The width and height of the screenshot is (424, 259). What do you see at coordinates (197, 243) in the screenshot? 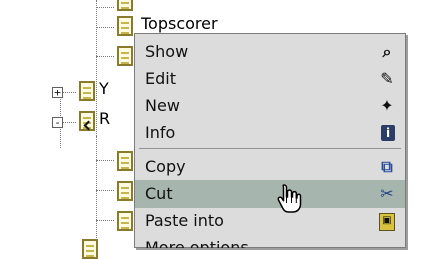
I see `menu-item-label: More options` at bounding box center [197, 243].